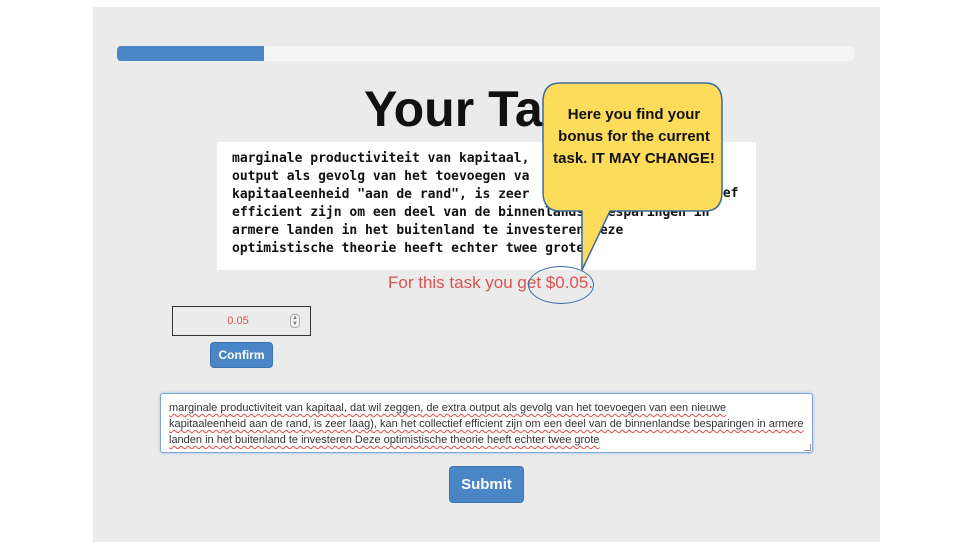  Describe the element at coordinates (485, 53) in the screenshot. I see `progress-bar` at that location.